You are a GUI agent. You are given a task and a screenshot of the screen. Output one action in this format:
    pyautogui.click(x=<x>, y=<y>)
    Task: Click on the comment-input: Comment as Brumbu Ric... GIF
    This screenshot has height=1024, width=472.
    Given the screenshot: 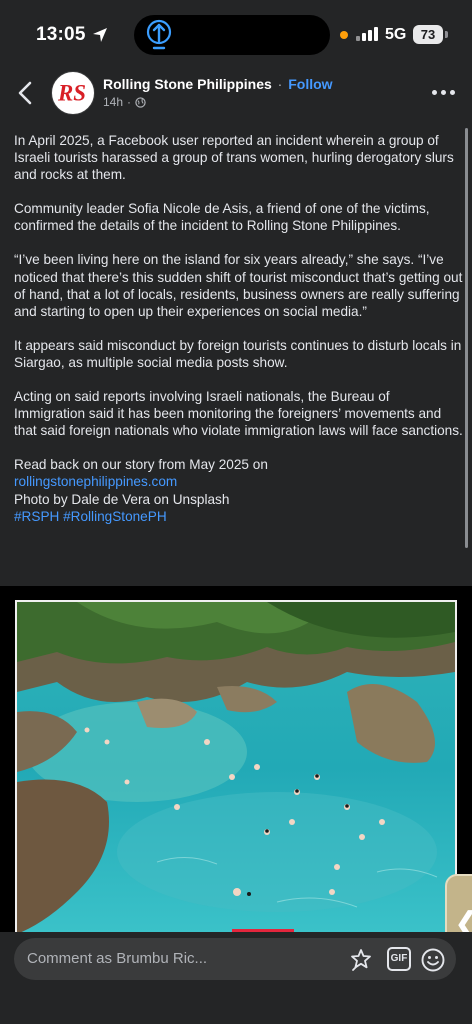 What is the action you would take?
    pyautogui.click(x=235, y=959)
    